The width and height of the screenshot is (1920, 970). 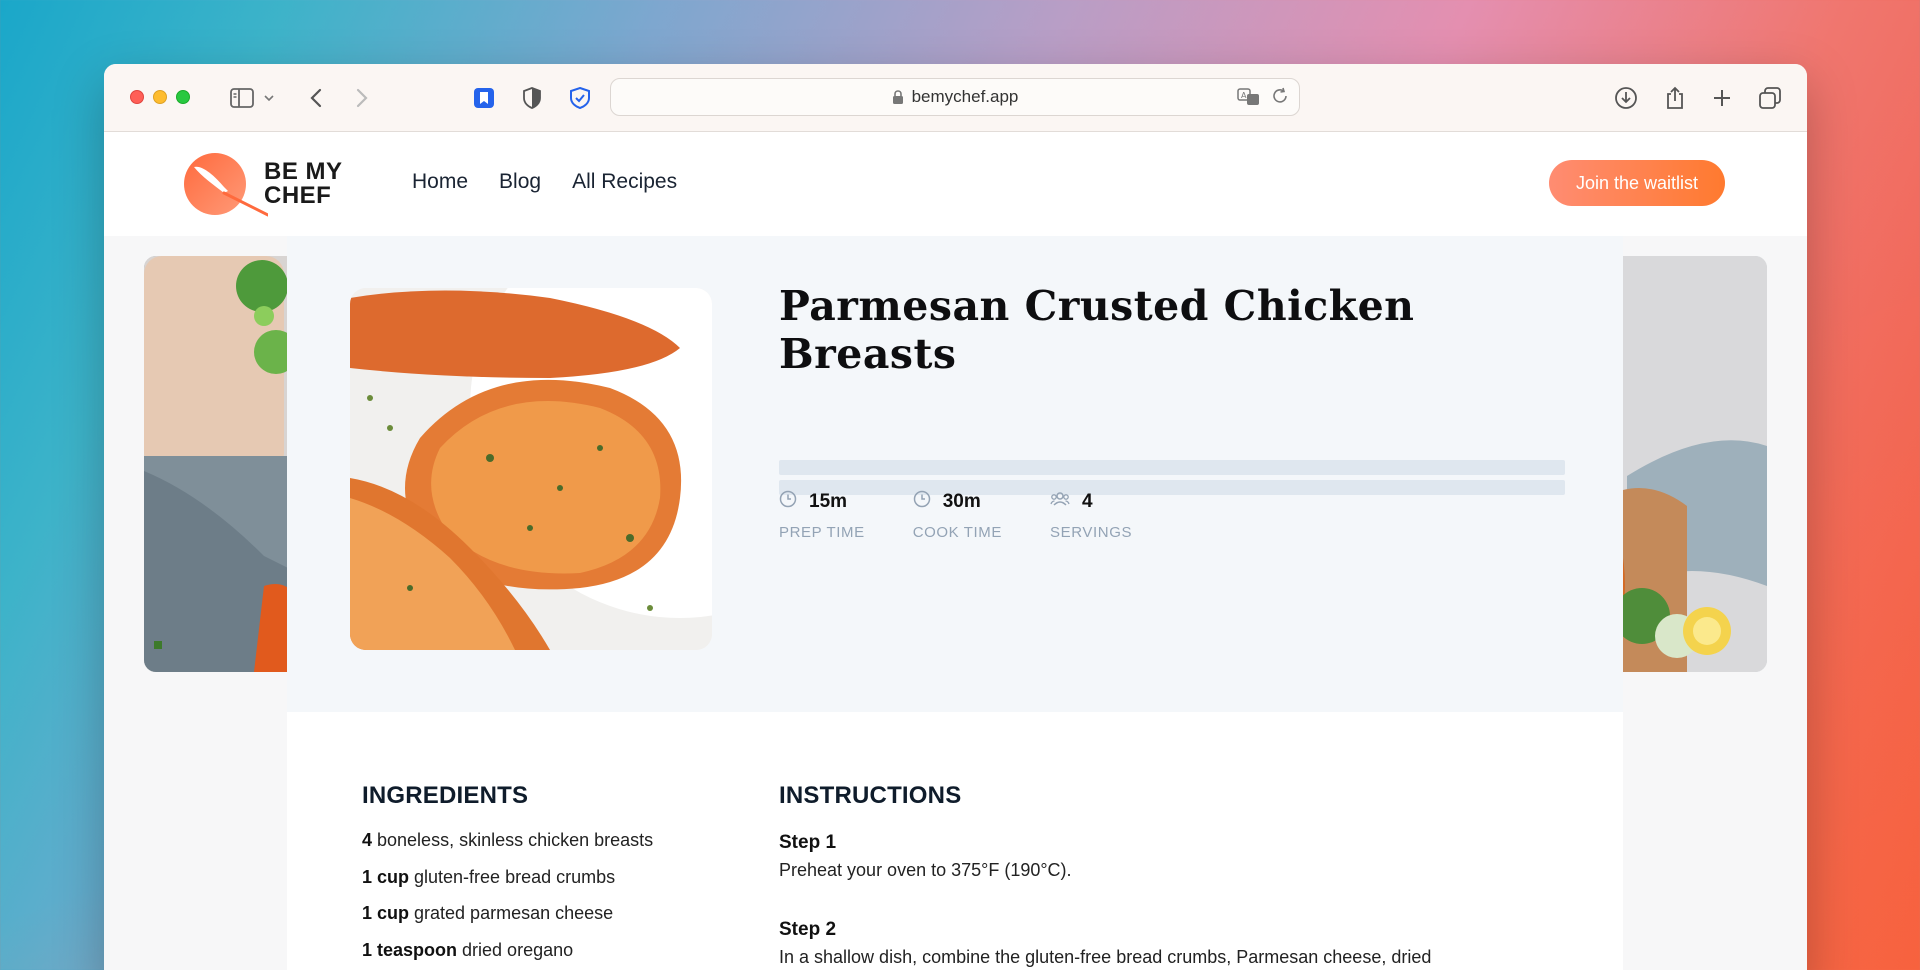 I want to click on reload-icon, so click(x=1280, y=99).